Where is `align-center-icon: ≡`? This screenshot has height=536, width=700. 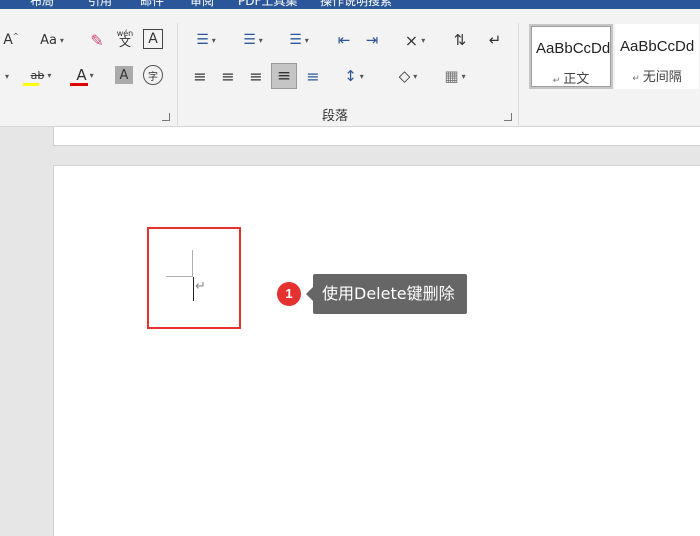
align-center-icon: ≡ is located at coordinates (228, 76).